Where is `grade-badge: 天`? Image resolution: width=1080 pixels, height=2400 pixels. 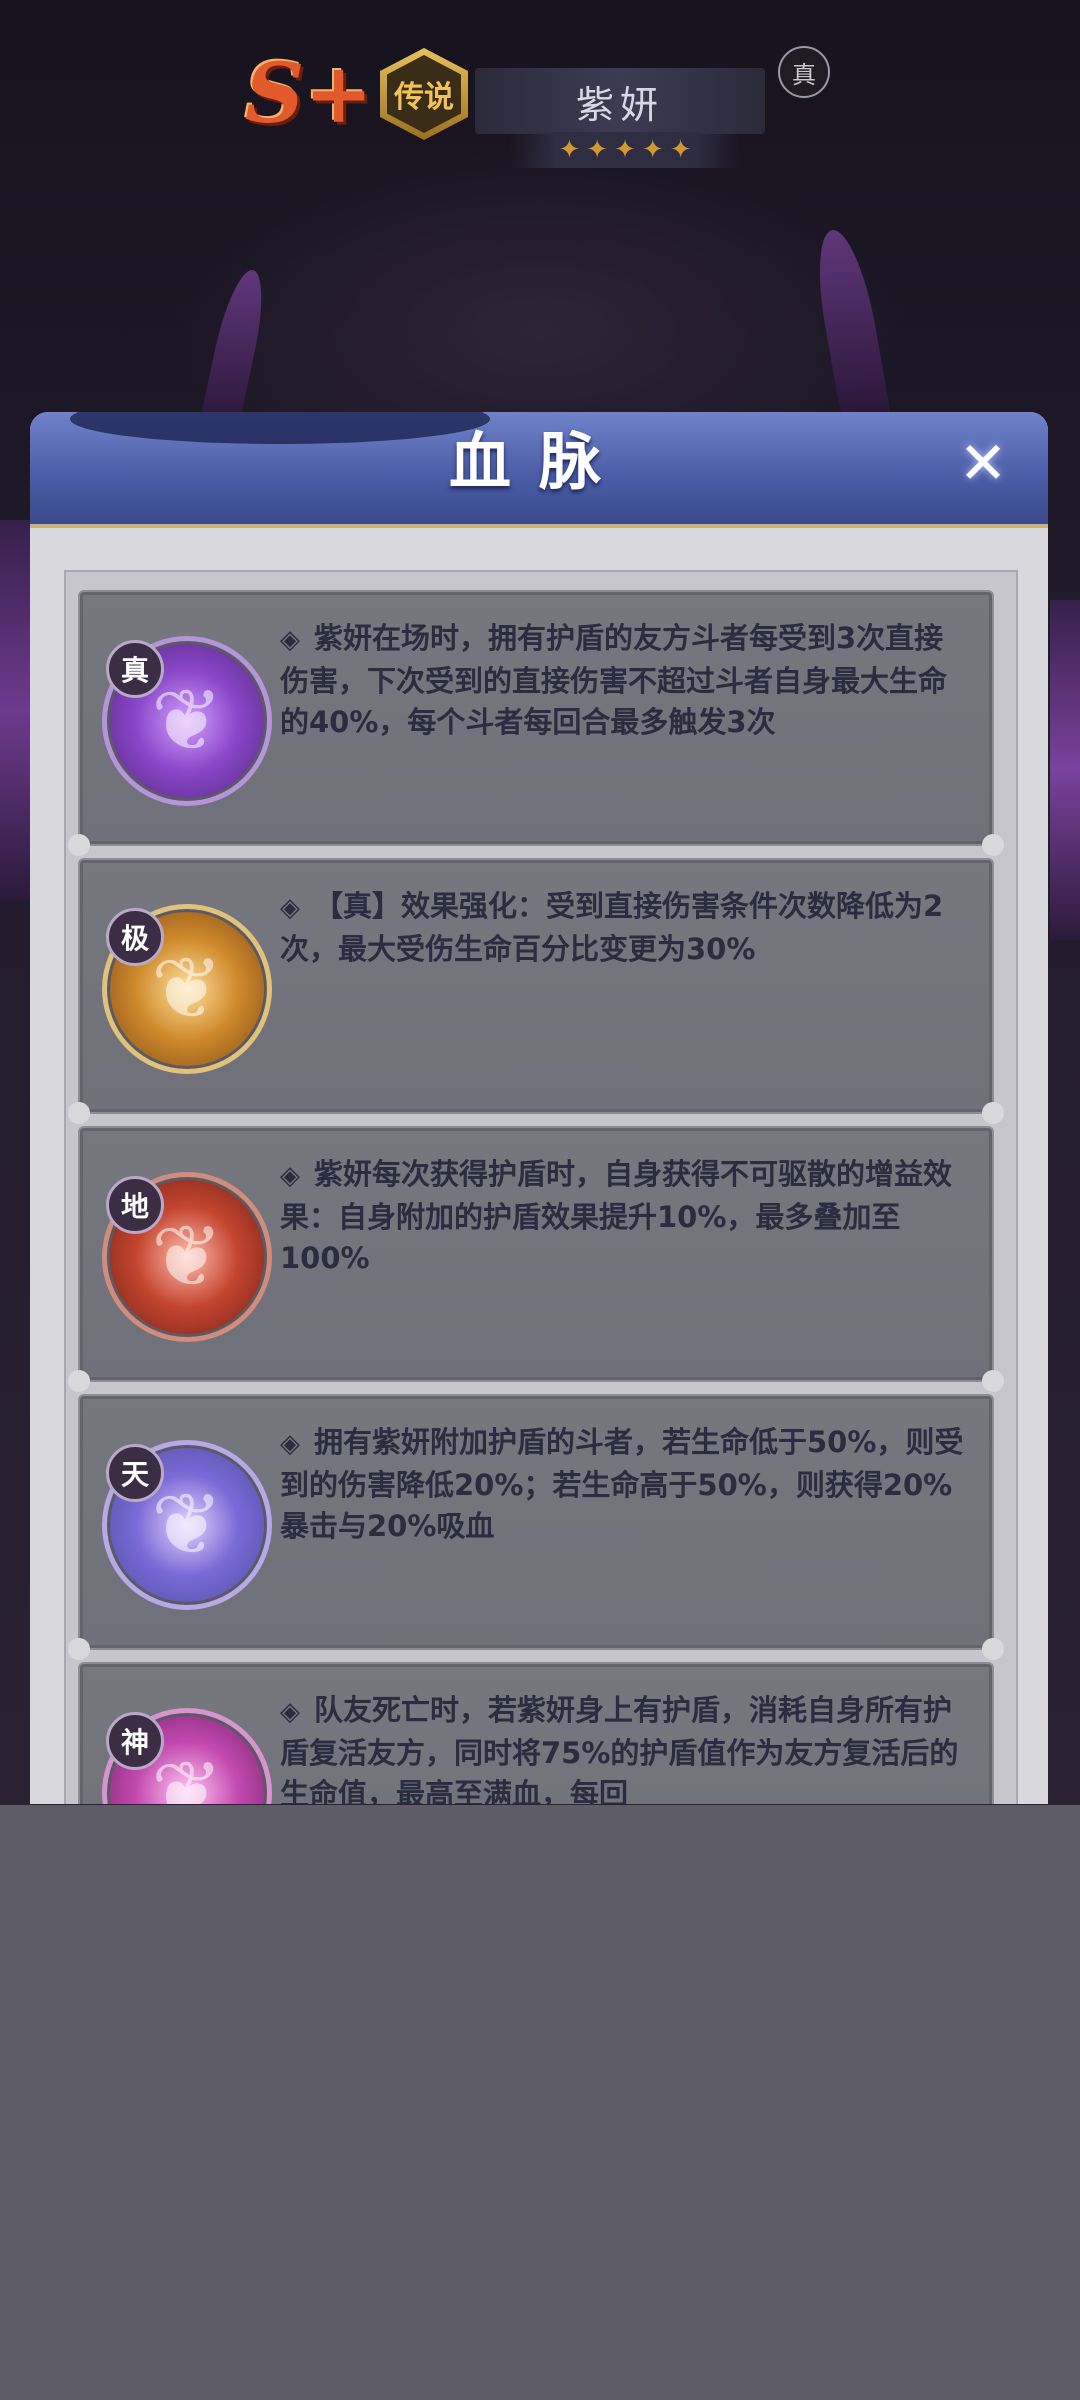 grade-badge: 天 is located at coordinates (135, 1473).